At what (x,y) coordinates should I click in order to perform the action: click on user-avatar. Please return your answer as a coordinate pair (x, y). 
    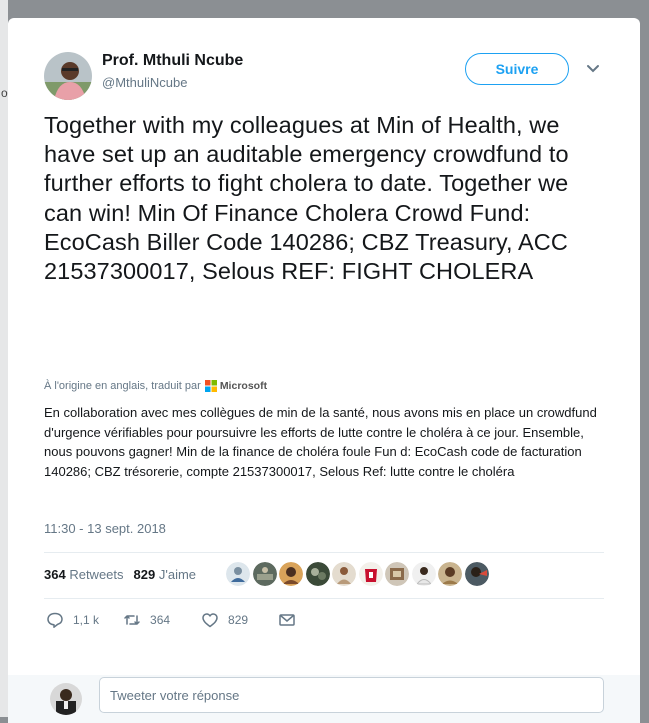
    Looking at the image, I should click on (66, 699).